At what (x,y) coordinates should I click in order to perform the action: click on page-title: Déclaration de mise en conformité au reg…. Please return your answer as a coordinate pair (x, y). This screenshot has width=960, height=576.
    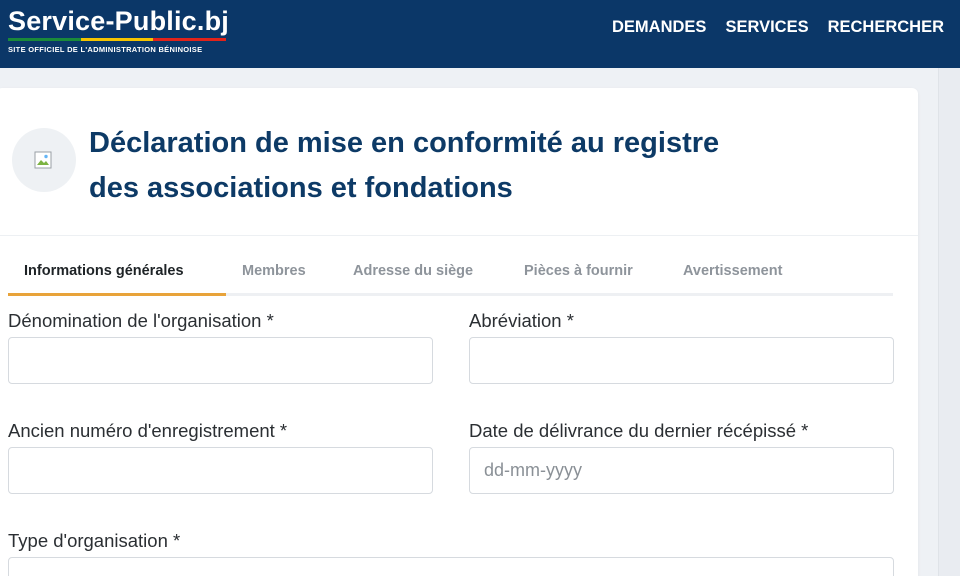
    Looking at the image, I should click on (469, 166).